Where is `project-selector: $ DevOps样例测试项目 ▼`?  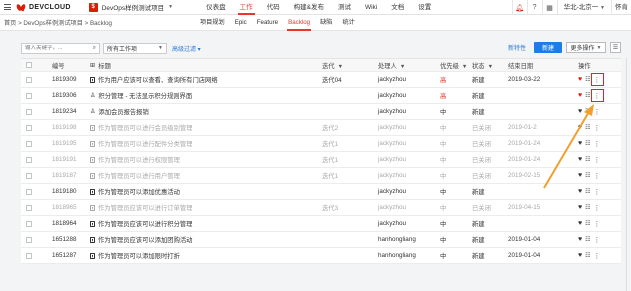 project-selector: $ DevOps样例测试项目 ▼ is located at coordinates (130, 7).